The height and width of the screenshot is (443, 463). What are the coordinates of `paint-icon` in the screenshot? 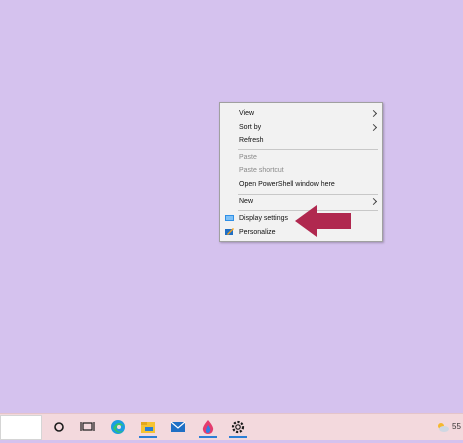 It's located at (208, 427).